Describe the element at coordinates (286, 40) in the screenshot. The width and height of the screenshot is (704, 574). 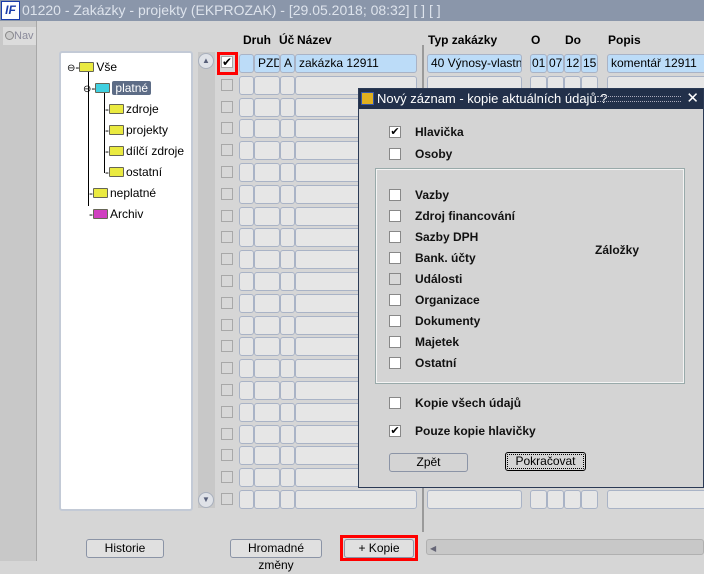
I see `header-uc: Úč` at that location.